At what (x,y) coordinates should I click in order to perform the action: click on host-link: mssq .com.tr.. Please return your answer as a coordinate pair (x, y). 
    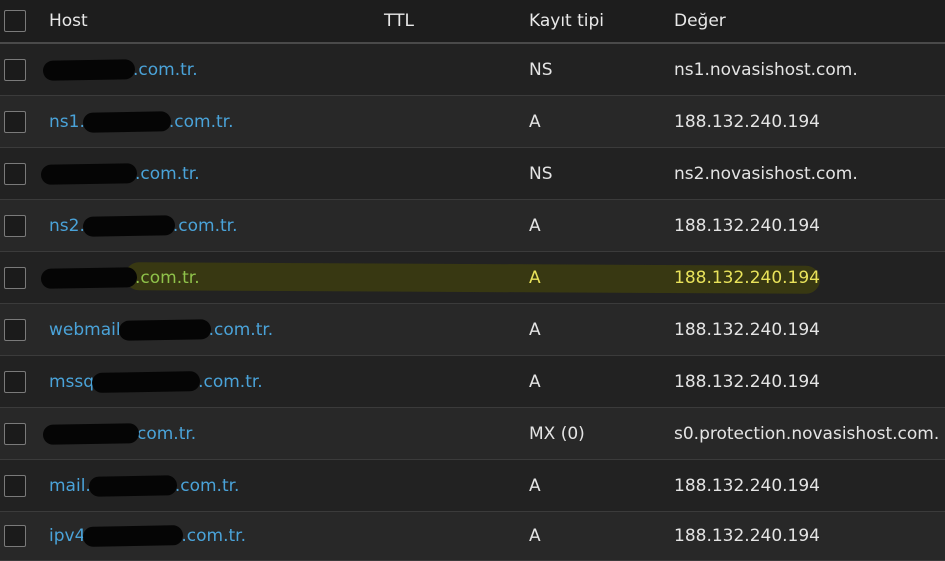
    Looking at the image, I should click on (156, 381).